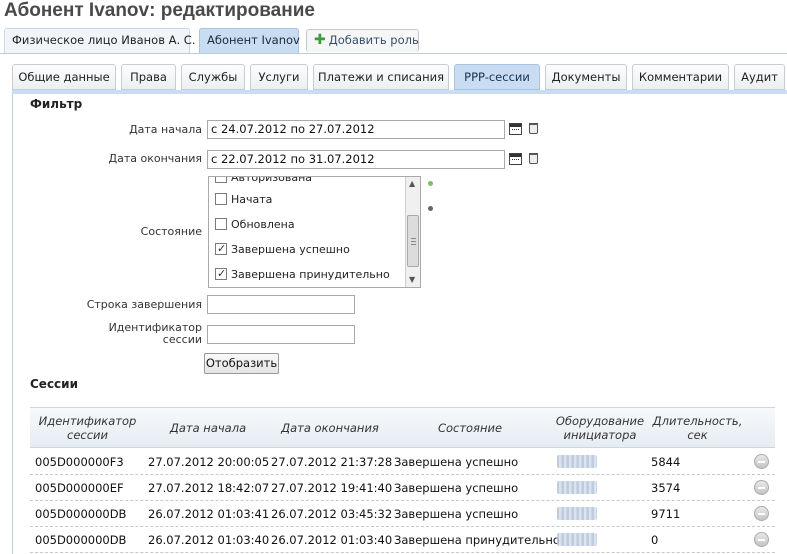  Describe the element at coordinates (680, 77) in the screenshot. I see `tab-comments: Комментарии` at that location.